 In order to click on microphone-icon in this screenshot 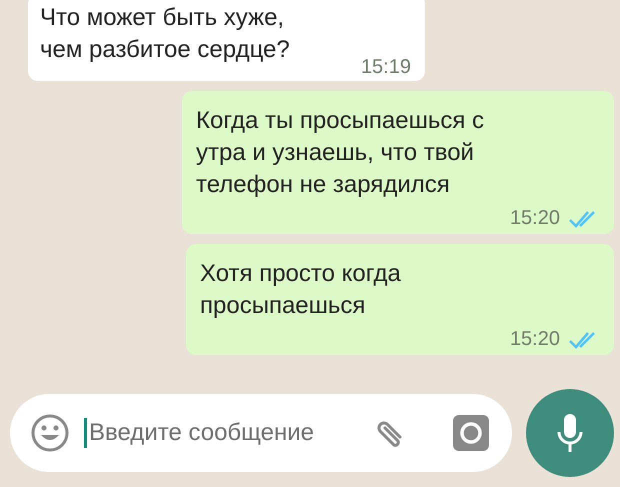, I will do `click(570, 433)`.